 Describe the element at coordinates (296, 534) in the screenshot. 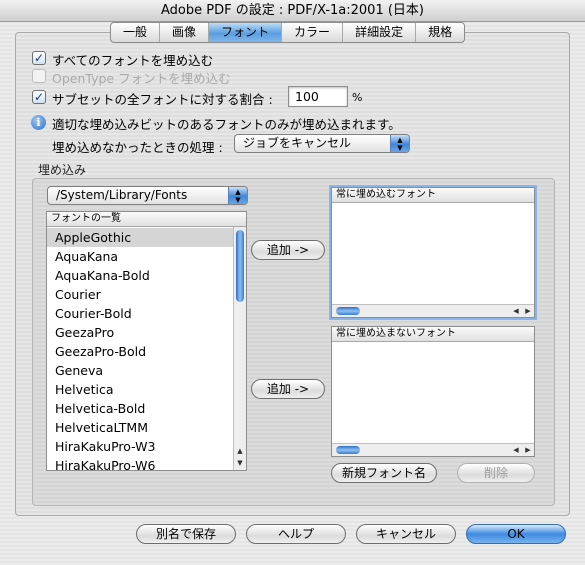

I see `help-button: ヘルプ` at that location.